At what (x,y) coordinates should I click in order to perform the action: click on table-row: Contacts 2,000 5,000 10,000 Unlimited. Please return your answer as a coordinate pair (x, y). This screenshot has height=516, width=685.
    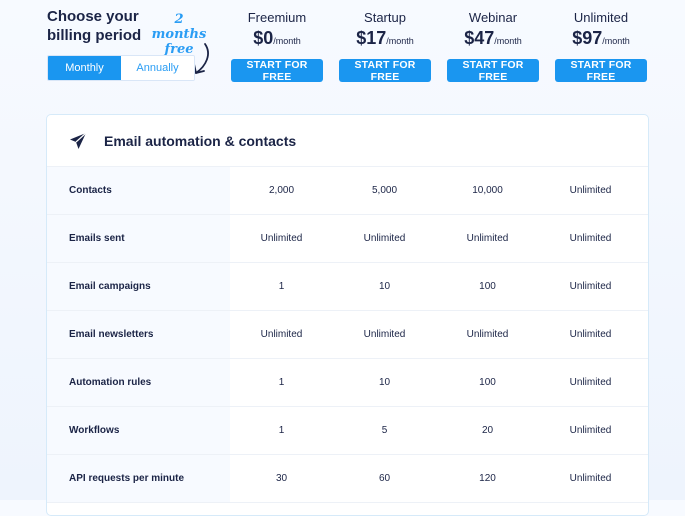
    Looking at the image, I should click on (347, 191).